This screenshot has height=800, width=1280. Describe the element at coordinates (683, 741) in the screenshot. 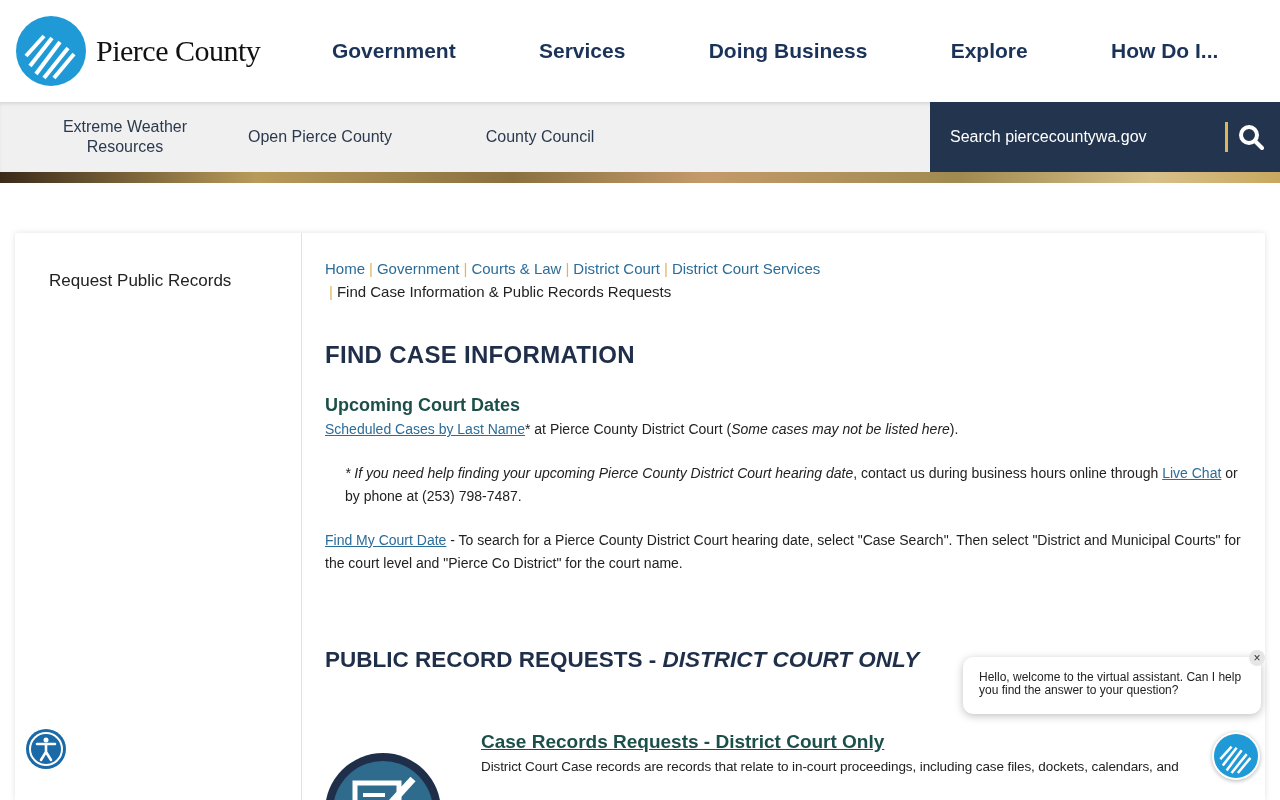

I see `case-records-link: Case Records Requests - District Court Only` at that location.